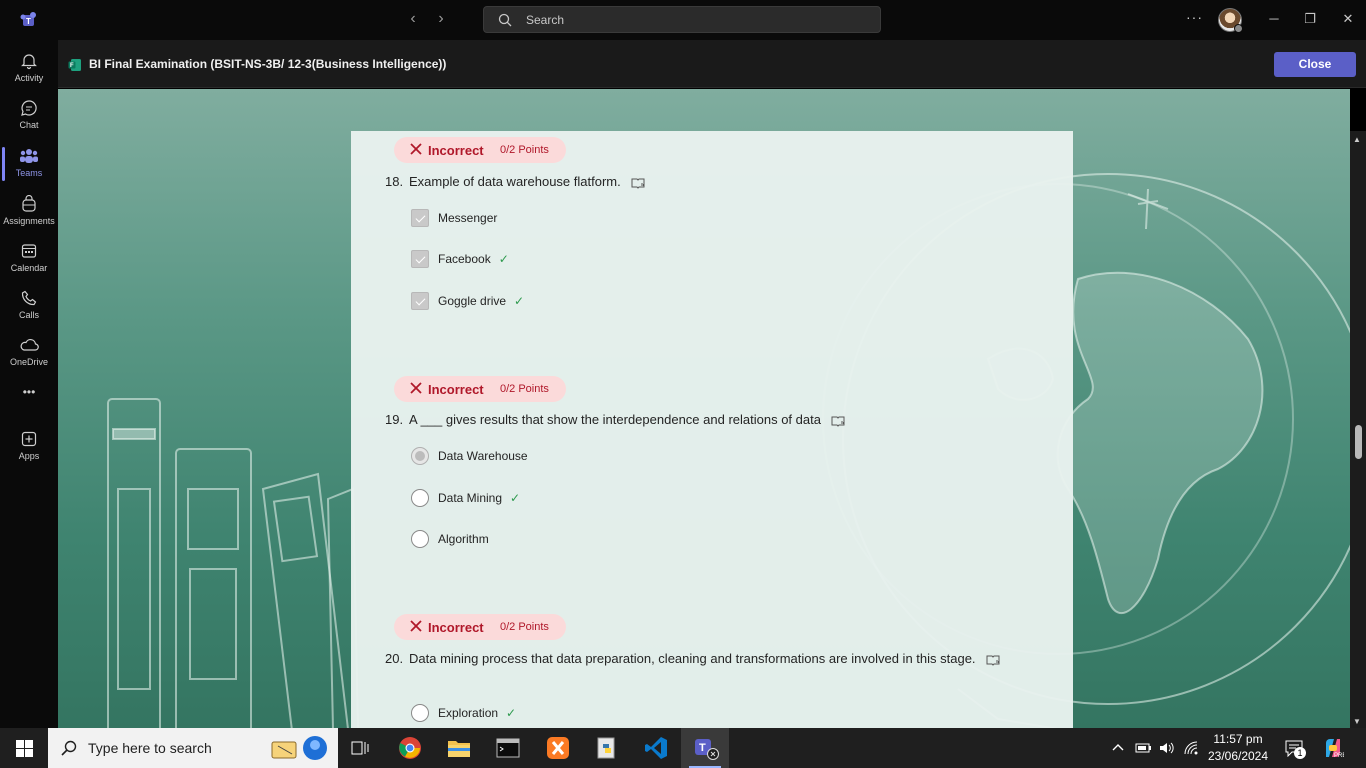 The height and width of the screenshot is (768, 1366). What do you see at coordinates (1315, 64) in the screenshot?
I see `close-button: Close` at bounding box center [1315, 64].